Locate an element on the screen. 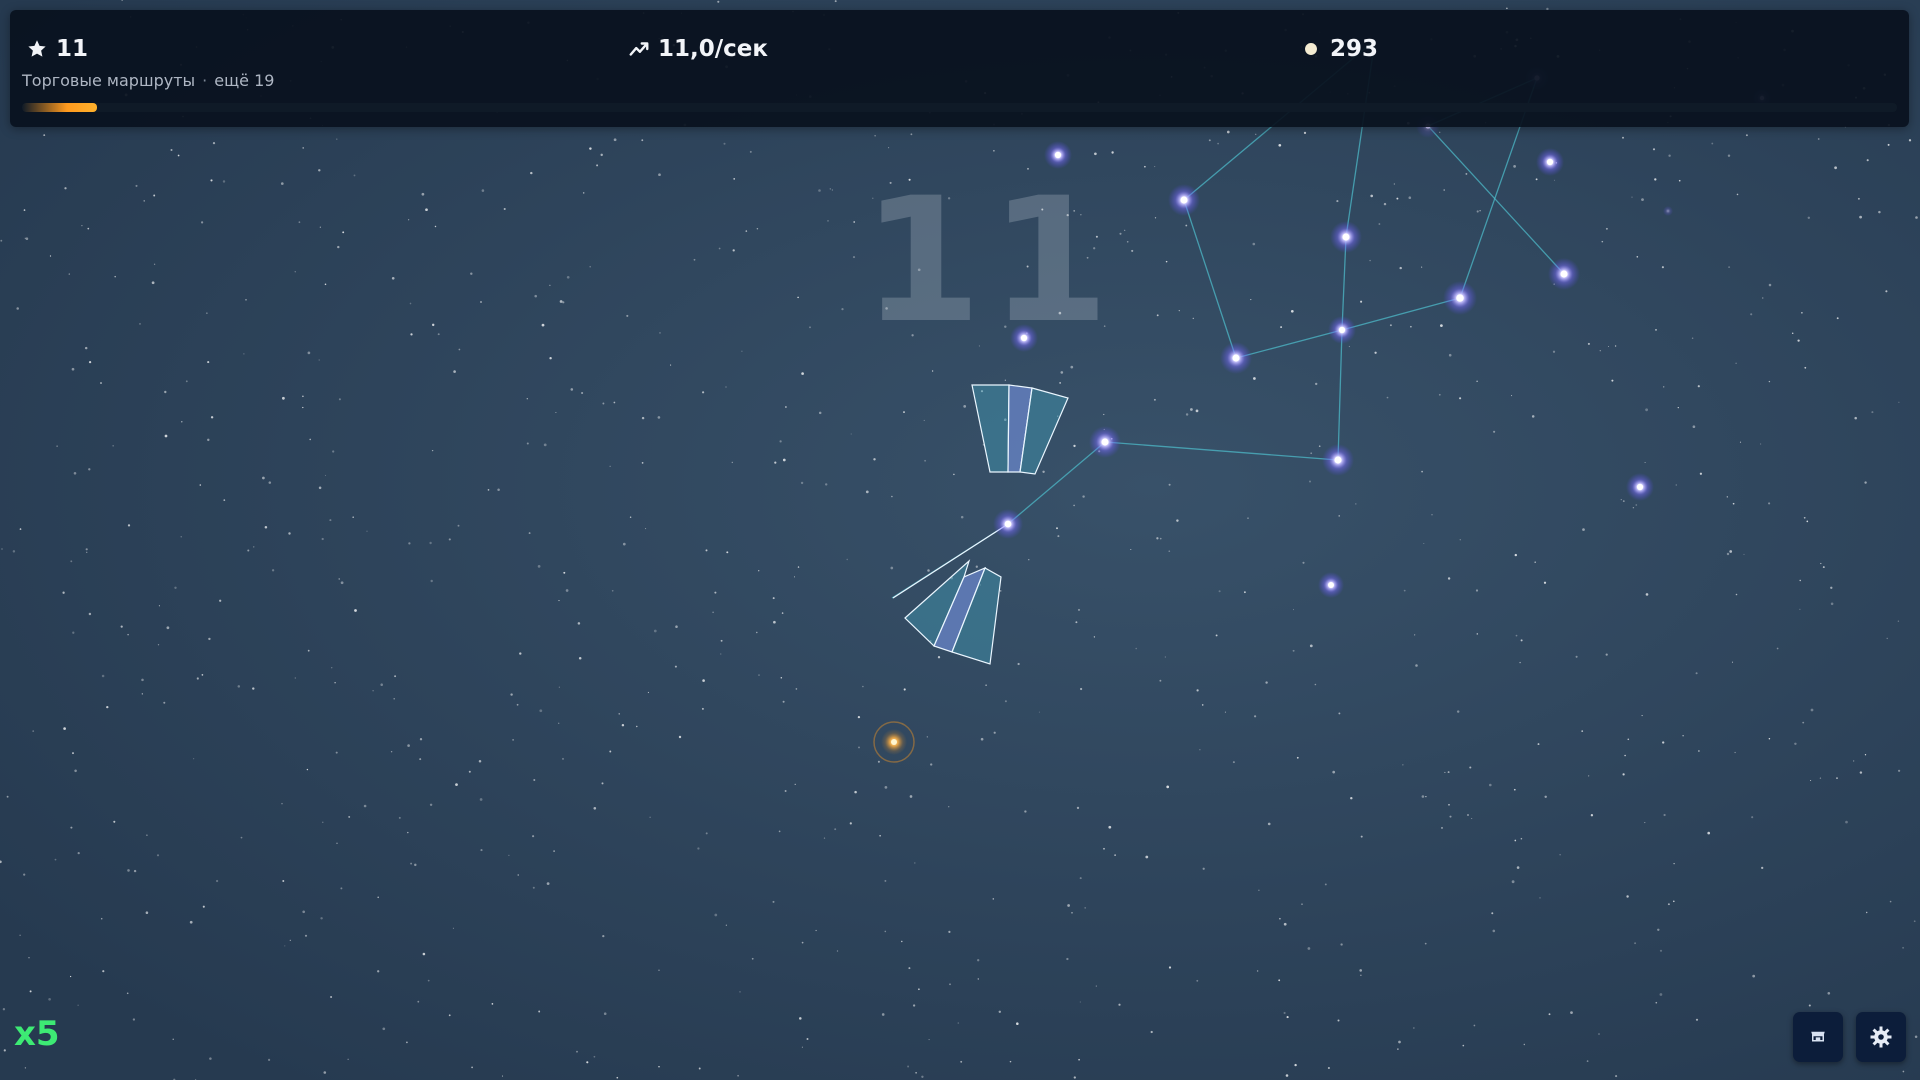  quest-status: Торговые маршруты · ещё 19 is located at coordinates (148, 80).